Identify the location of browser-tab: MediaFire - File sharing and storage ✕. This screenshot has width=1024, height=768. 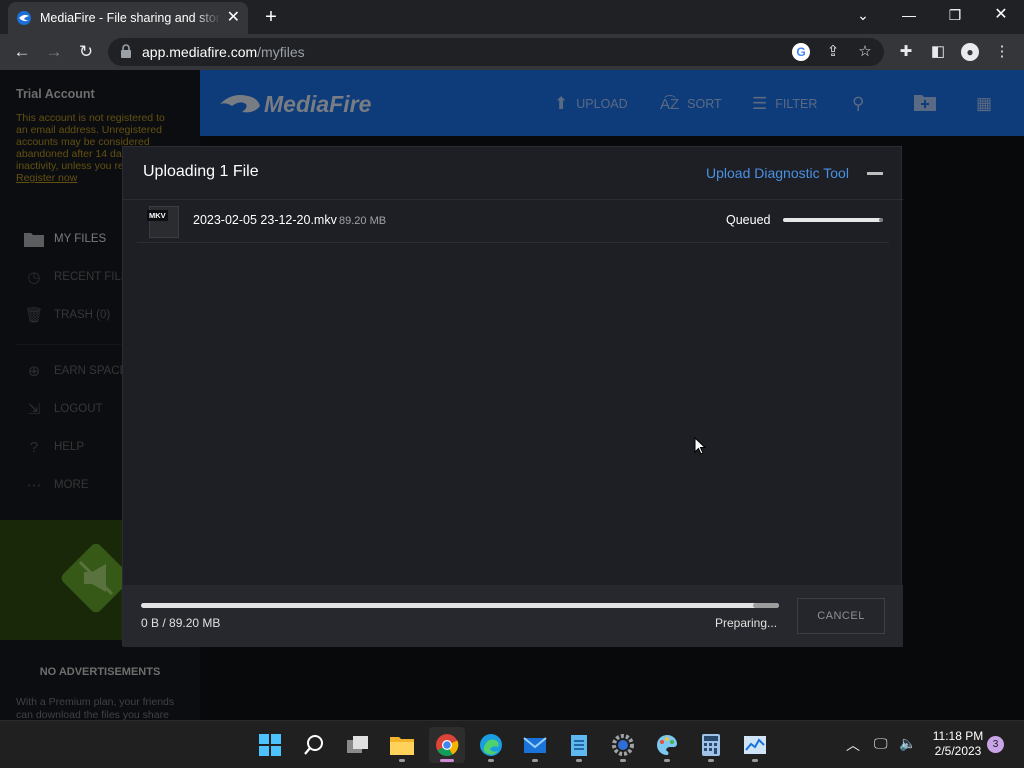
(128, 18).